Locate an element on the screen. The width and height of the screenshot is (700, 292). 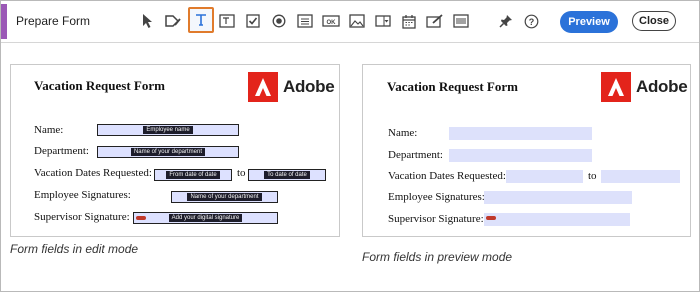
help-icon: ? is located at coordinates (531, 21).